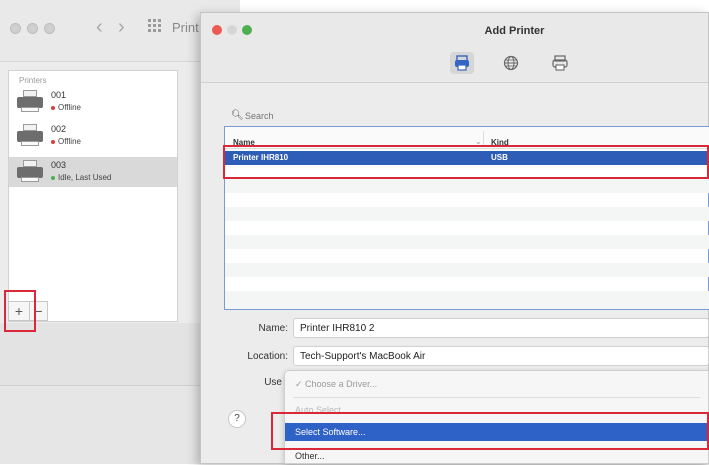 This screenshot has width=709, height=465. I want to click on close-button-inactive, so click(15, 28).